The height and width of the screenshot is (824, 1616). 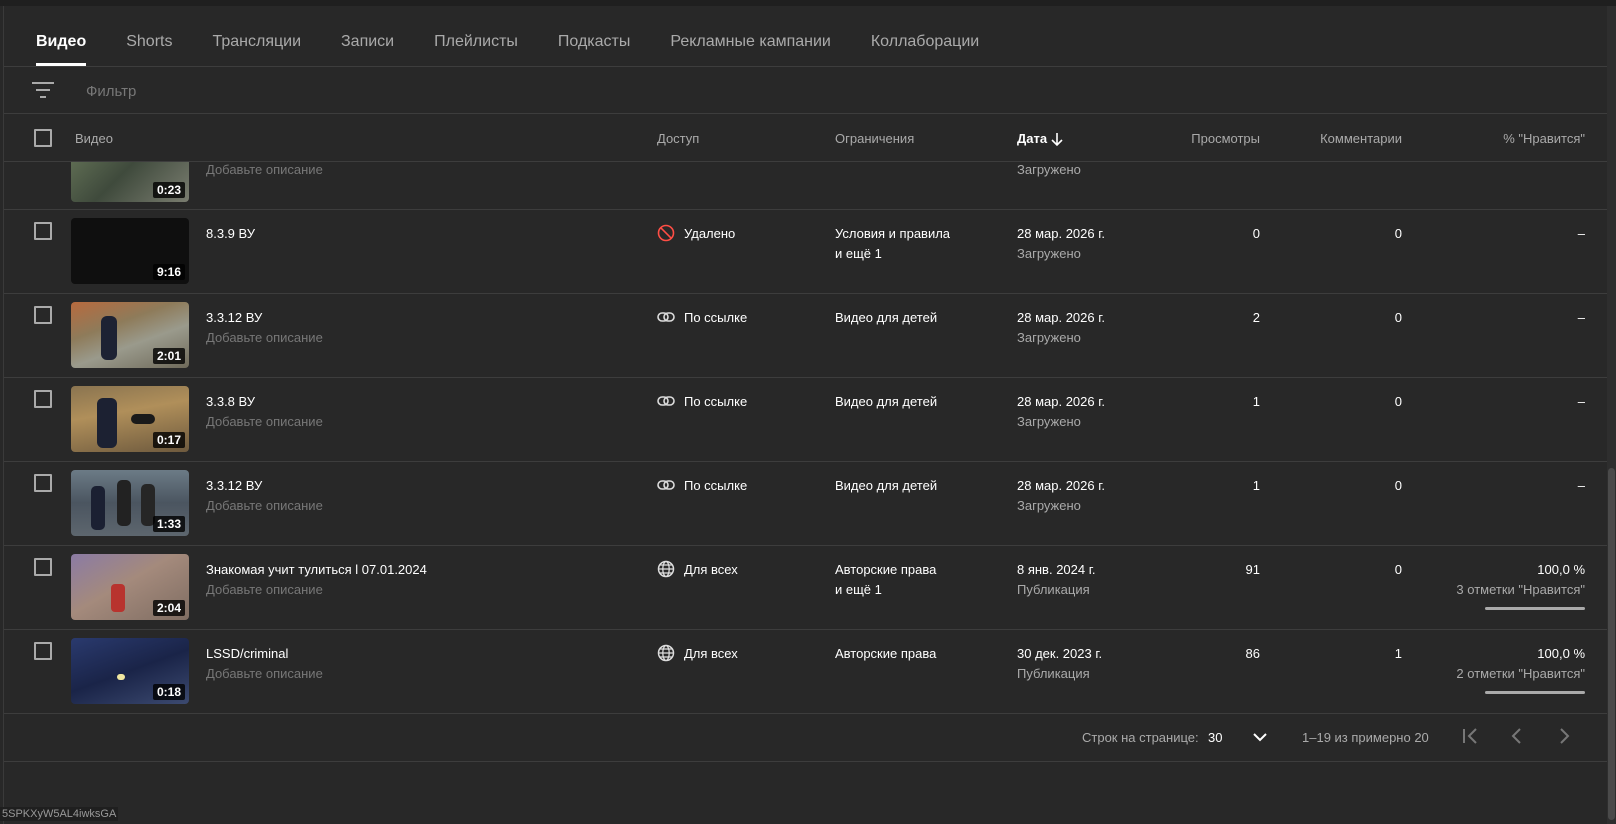 What do you see at coordinates (168, 440) in the screenshot?
I see `duration-badge: 0:17` at bounding box center [168, 440].